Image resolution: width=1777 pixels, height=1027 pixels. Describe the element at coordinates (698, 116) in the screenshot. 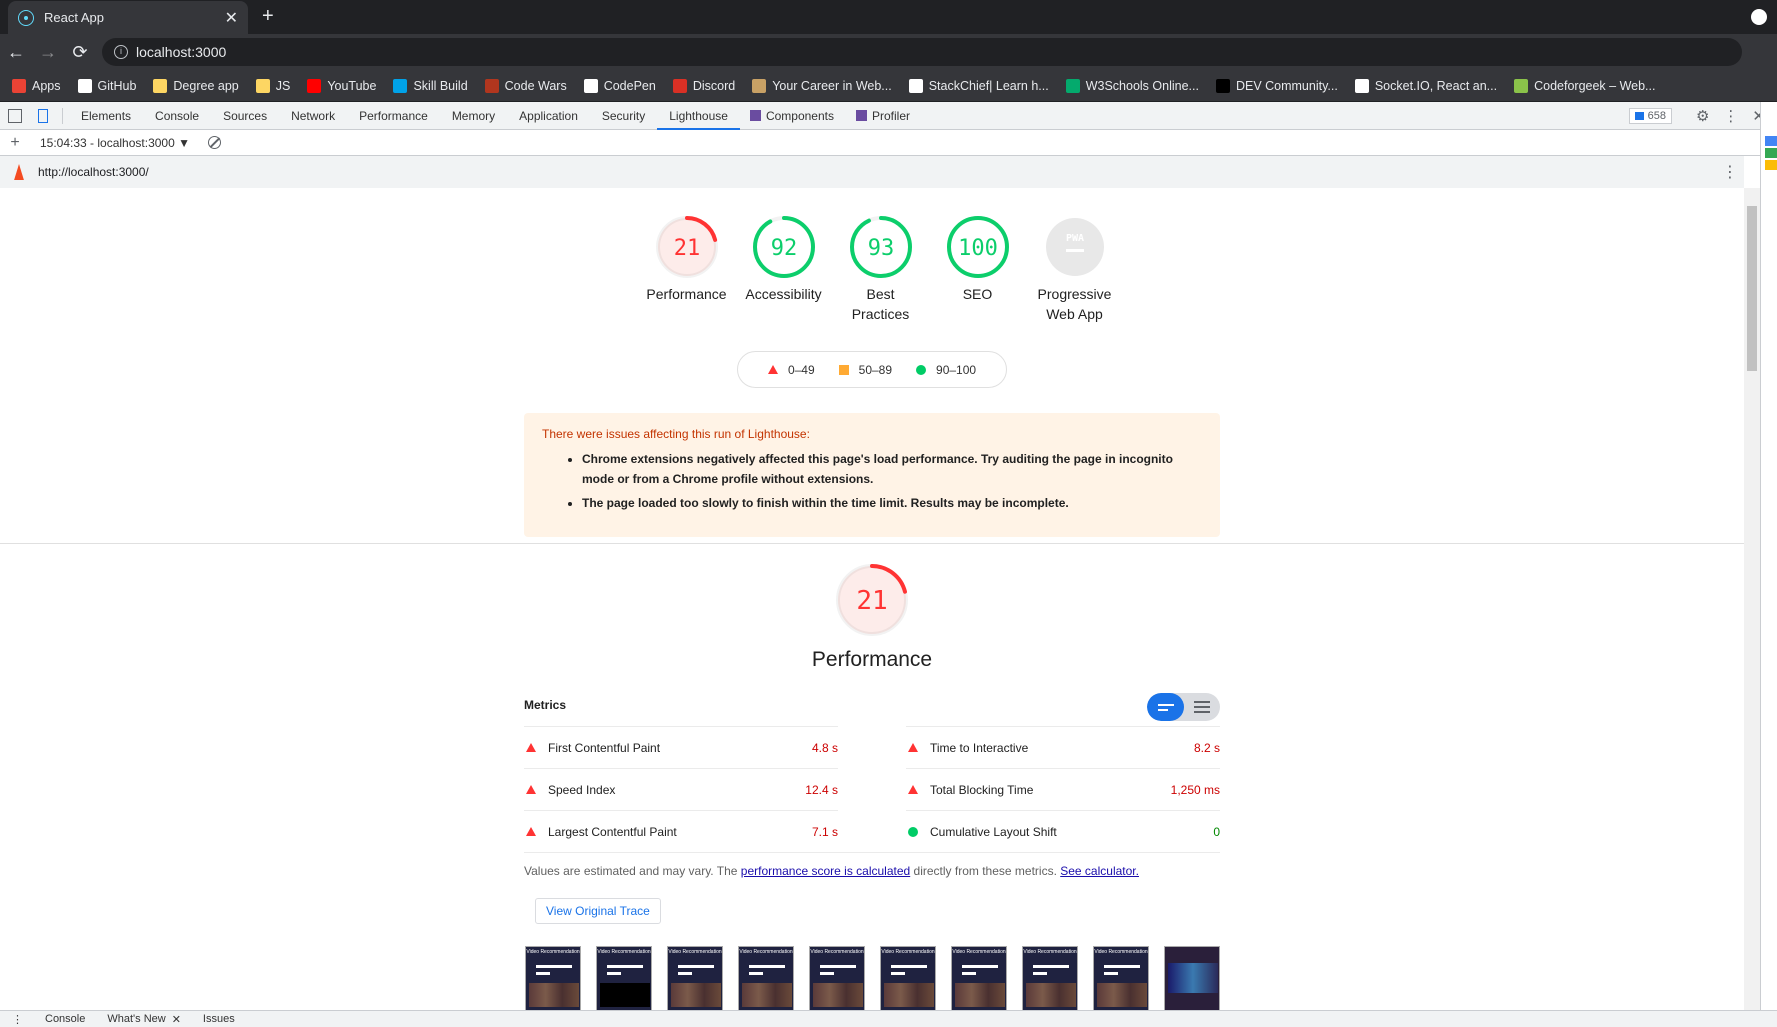

I see `devtools-tab-lighthouse: Lighthouse` at that location.